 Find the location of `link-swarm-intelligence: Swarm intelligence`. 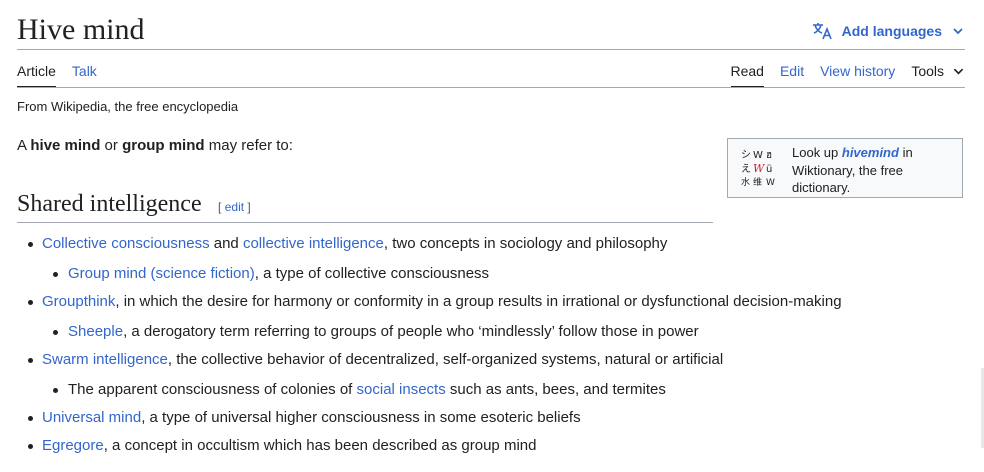

link-swarm-intelligence: Swarm intelligence is located at coordinates (105, 359).